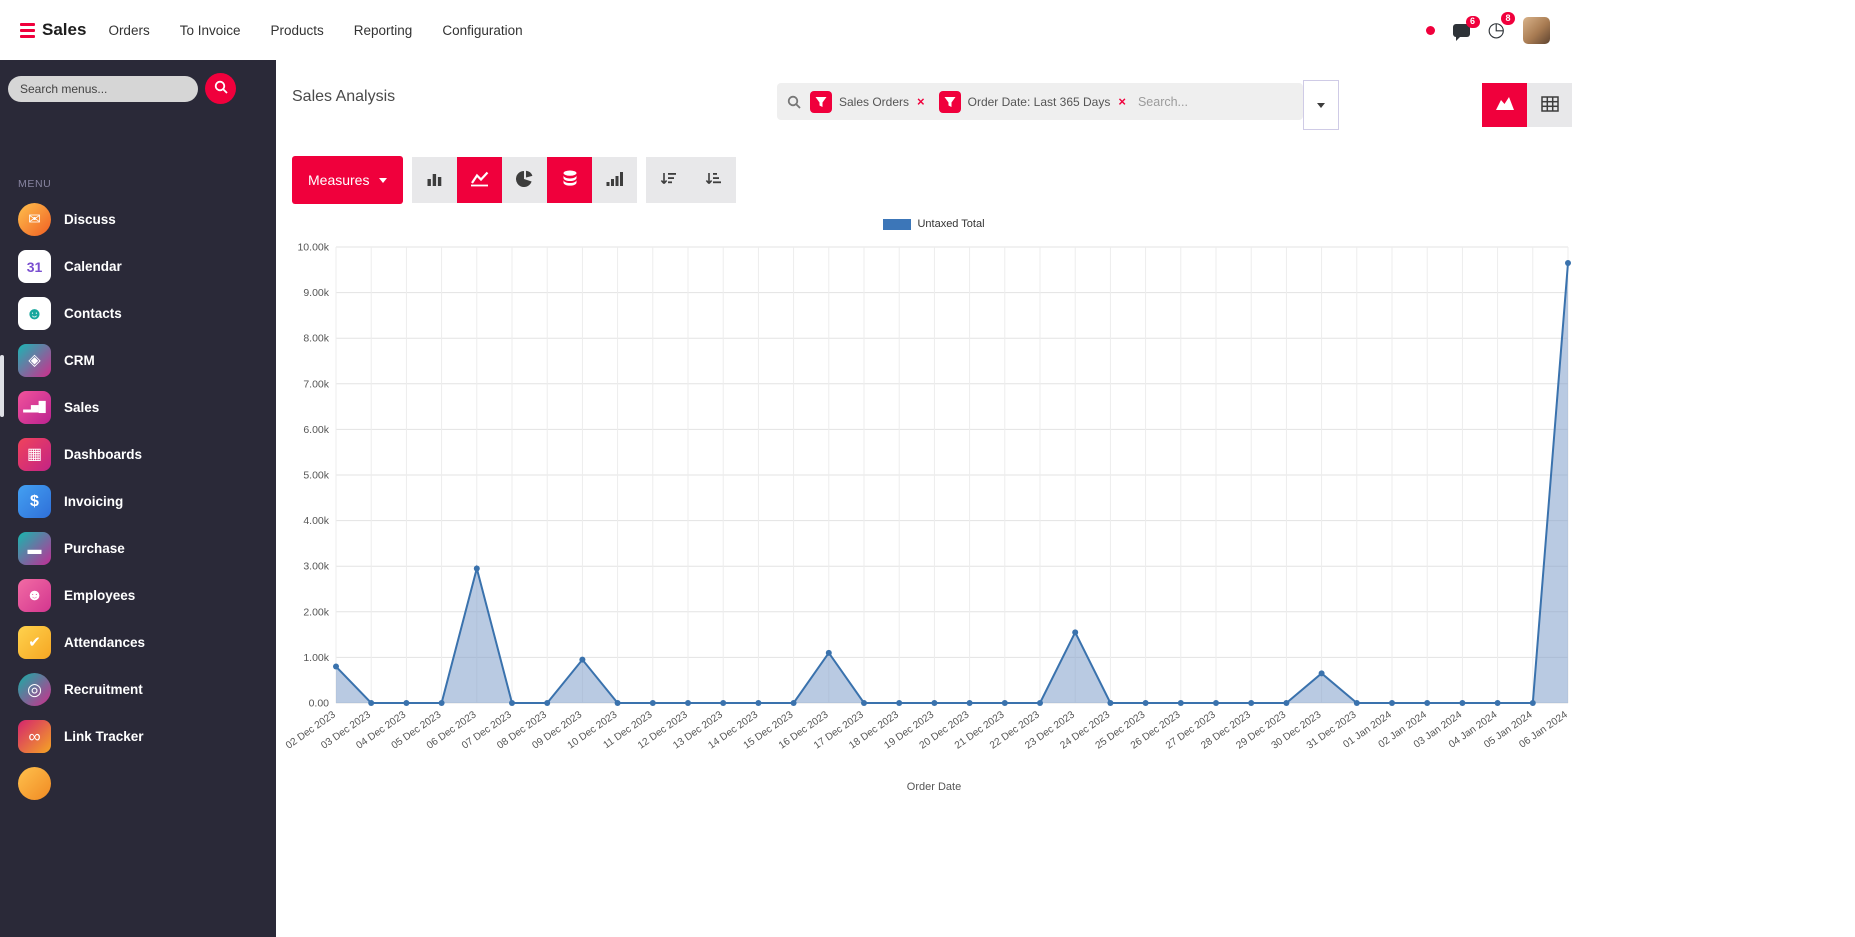 The image size is (1855, 937). What do you see at coordinates (138, 219) in the screenshot?
I see `sidebar-item-discuss: ✉ Discuss` at bounding box center [138, 219].